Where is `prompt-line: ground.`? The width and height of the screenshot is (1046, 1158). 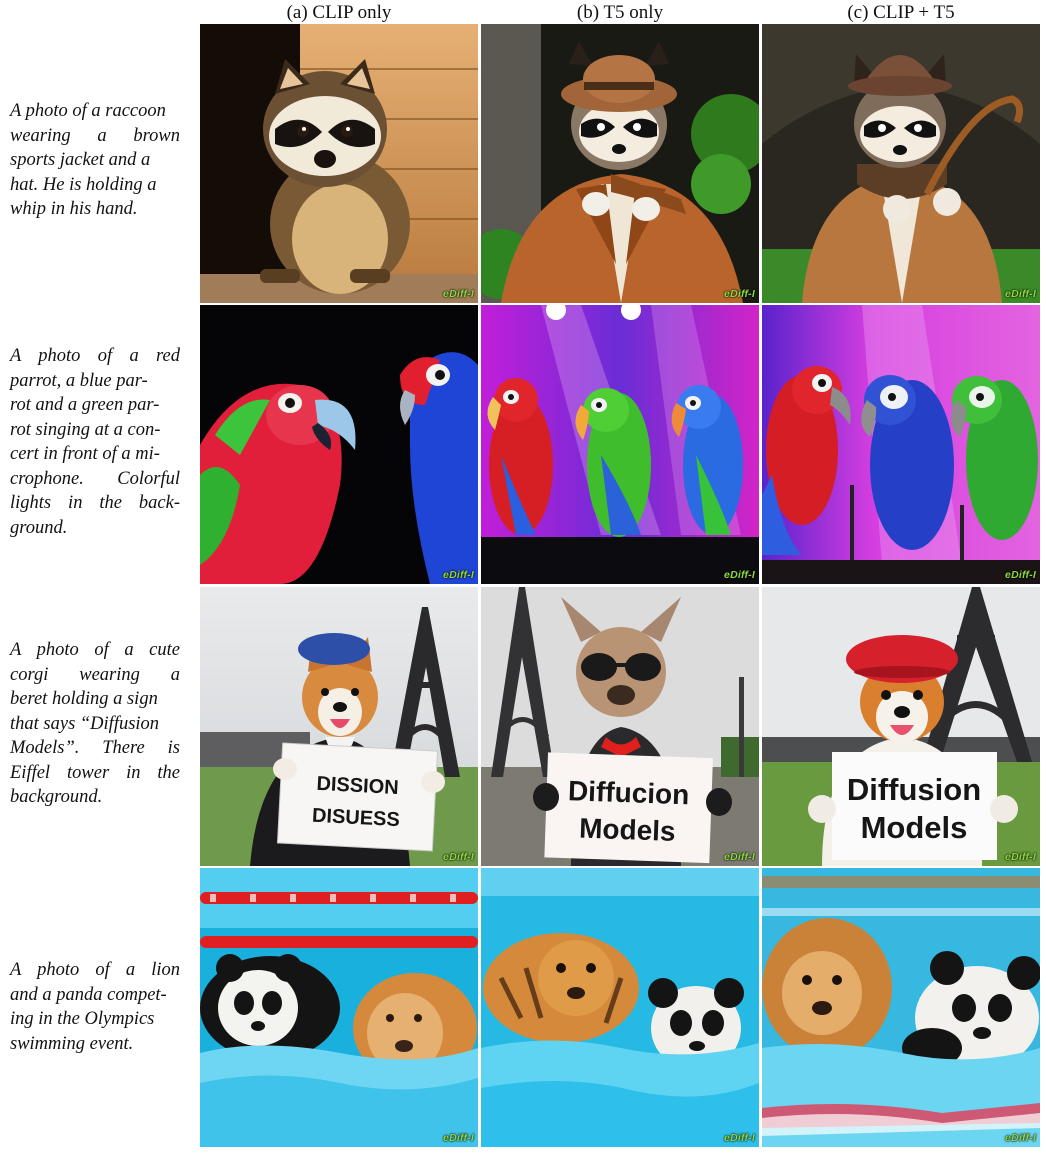
prompt-line: ground. is located at coordinates (39, 527).